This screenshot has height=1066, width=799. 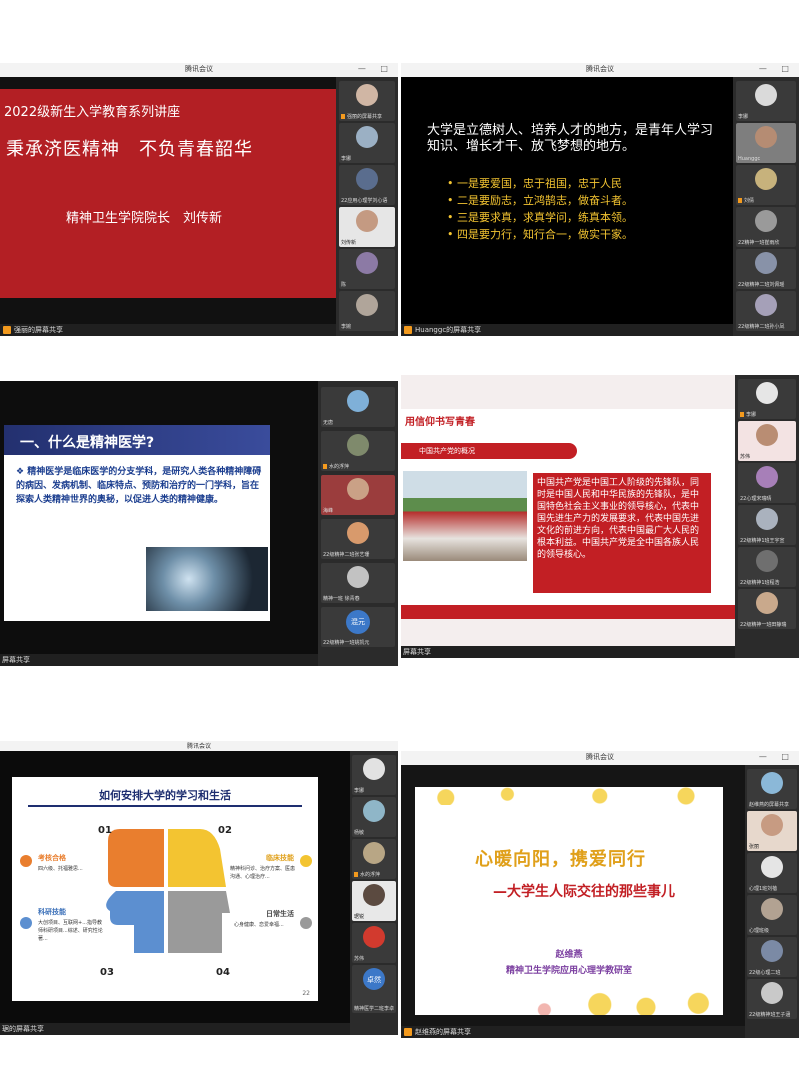 I want to click on participant-tile: 杨敏, so click(x=374, y=817).